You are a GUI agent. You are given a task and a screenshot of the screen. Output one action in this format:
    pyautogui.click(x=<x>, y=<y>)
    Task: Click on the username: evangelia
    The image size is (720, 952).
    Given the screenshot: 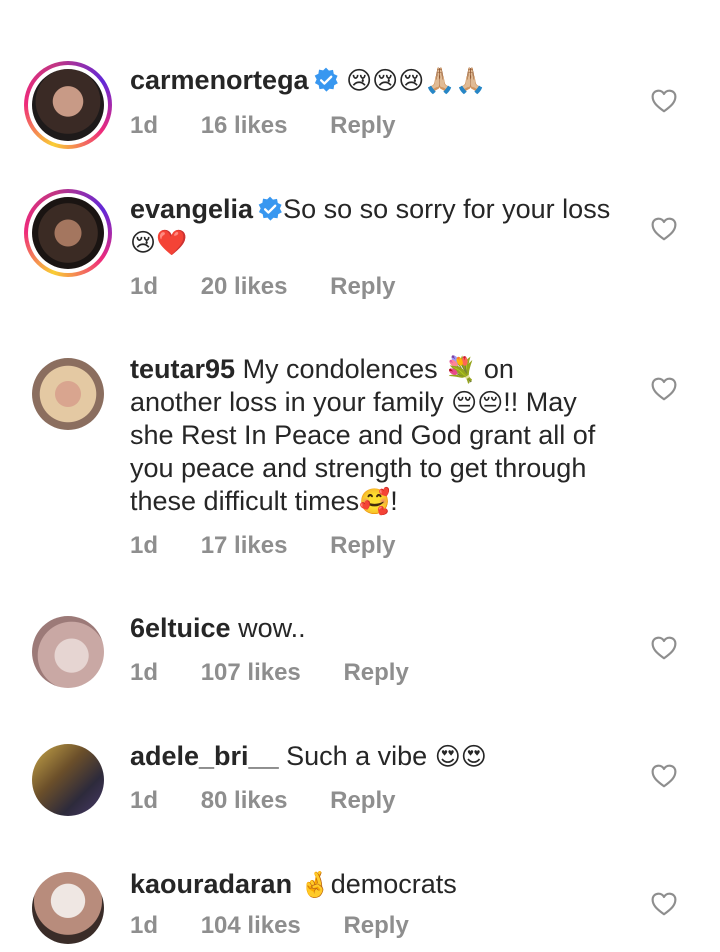 What is the action you would take?
    pyautogui.click(x=191, y=209)
    